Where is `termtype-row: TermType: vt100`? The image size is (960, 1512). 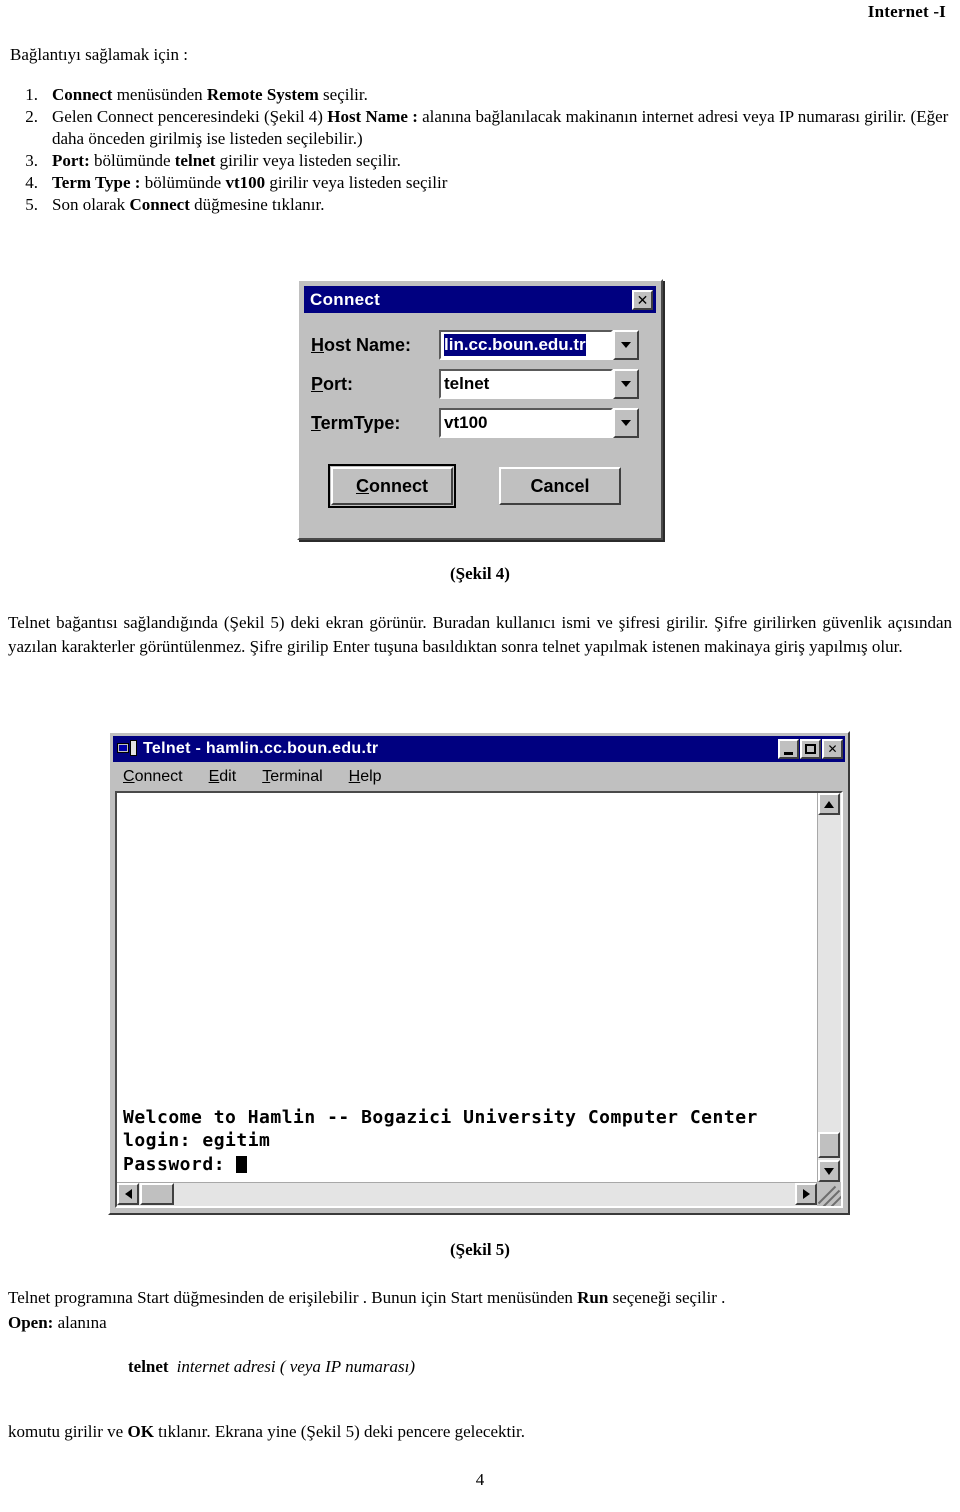 termtype-row: TermType: vt100 is located at coordinates (480, 423).